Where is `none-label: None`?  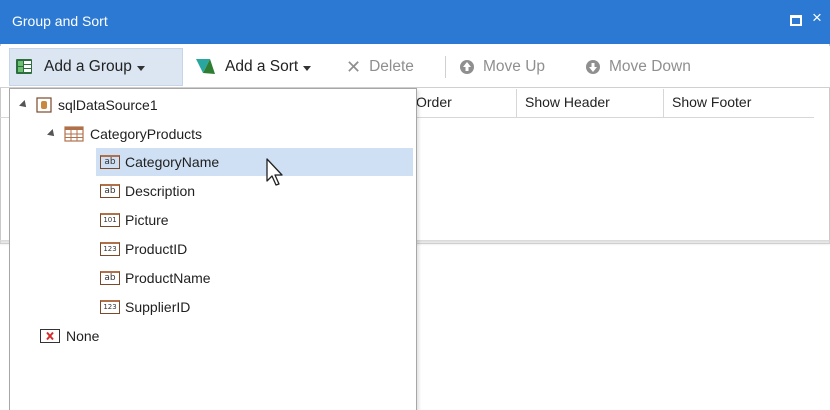
none-label: None is located at coordinates (83, 336).